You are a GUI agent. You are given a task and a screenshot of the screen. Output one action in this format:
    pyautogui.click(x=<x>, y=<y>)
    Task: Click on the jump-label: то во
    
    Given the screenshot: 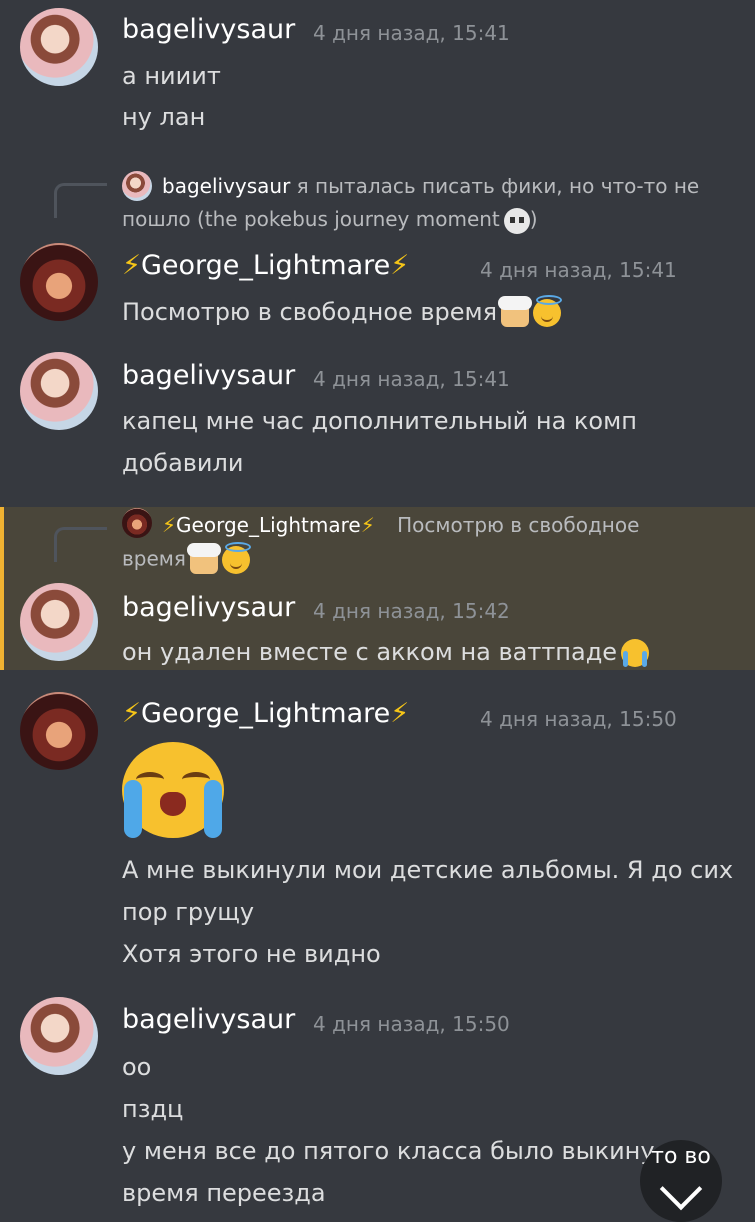 What is the action you would take?
    pyautogui.click(x=681, y=1156)
    